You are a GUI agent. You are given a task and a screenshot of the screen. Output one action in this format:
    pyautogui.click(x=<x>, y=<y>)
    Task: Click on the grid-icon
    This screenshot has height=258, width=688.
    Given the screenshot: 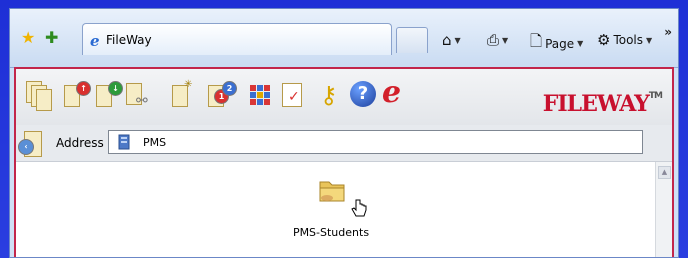 What is the action you would take?
    pyautogui.click(x=260, y=95)
    